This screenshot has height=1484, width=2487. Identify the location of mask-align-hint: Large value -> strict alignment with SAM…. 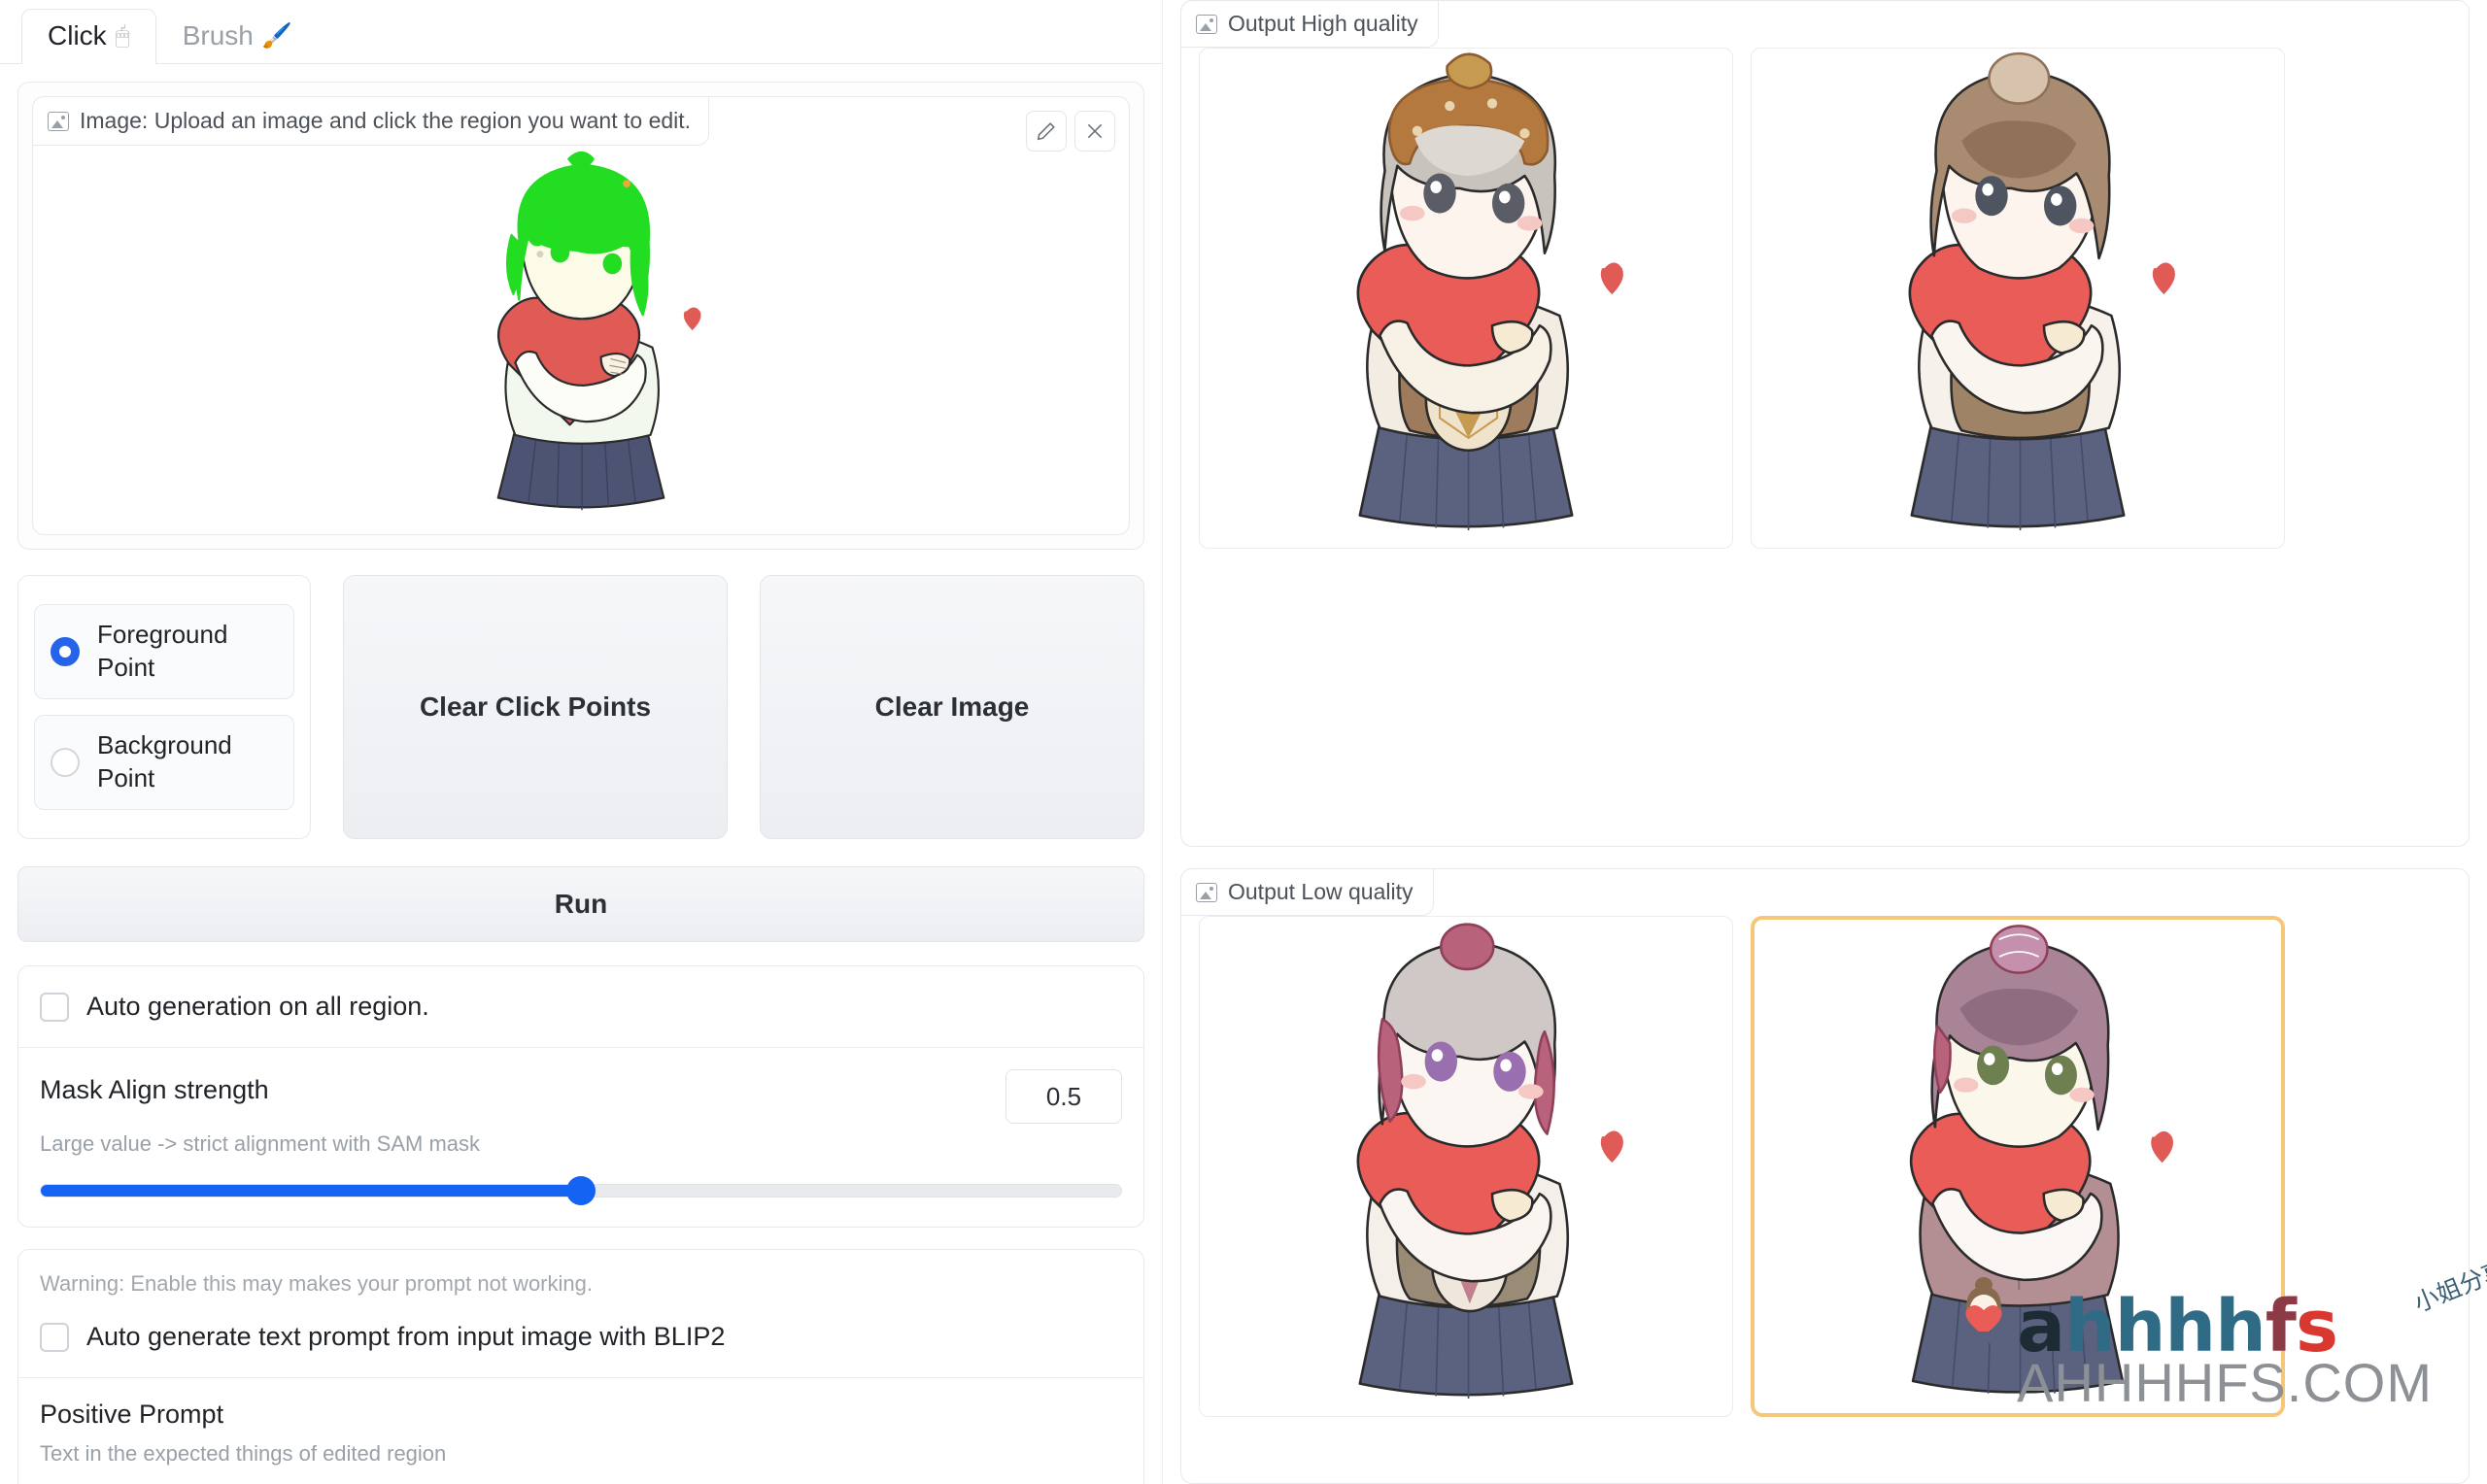
(260, 1143).